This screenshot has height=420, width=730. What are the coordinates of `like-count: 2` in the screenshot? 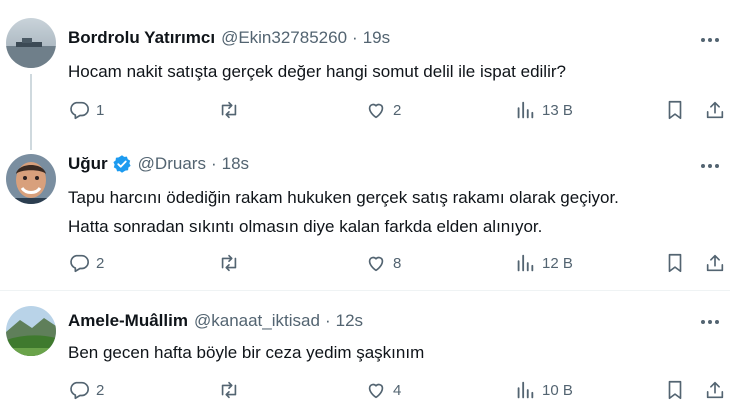 It's located at (397, 110).